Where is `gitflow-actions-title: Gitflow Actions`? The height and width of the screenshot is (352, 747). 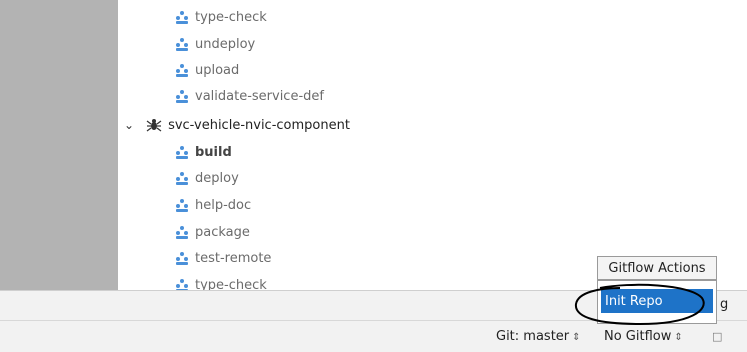
gitflow-actions-title: Gitflow Actions is located at coordinates (657, 268).